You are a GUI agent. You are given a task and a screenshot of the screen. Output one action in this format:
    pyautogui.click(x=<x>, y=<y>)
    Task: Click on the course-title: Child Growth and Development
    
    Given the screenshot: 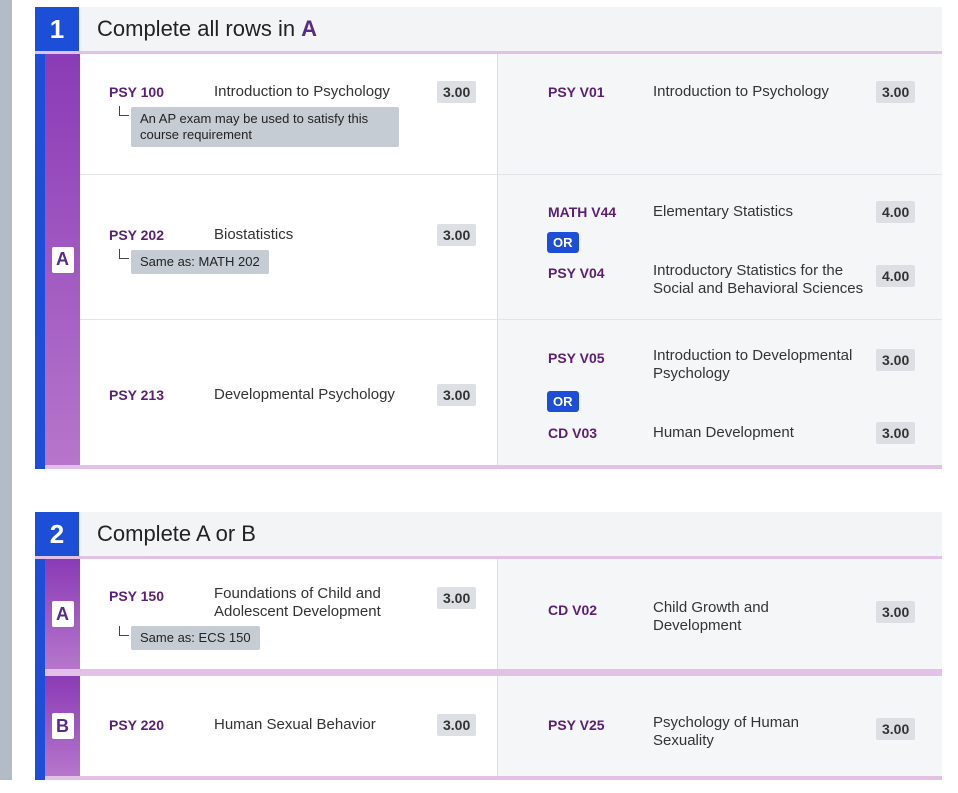 What is the action you would take?
    pyautogui.click(x=711, y=616)
    